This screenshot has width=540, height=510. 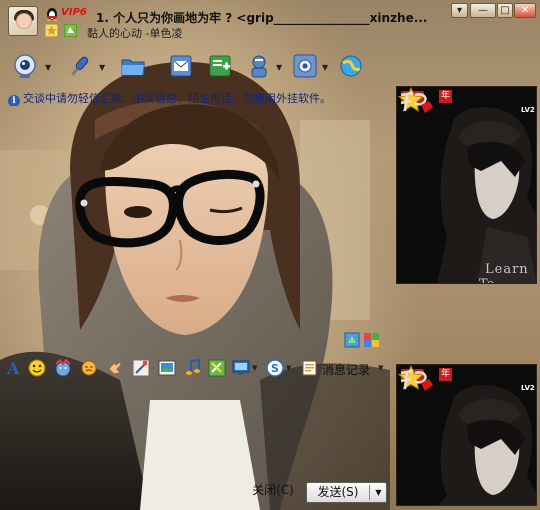 What do you see at coordinates (259, 66) in the screenshot?
I see `user-info-icon` at bounding box center [259, 66].